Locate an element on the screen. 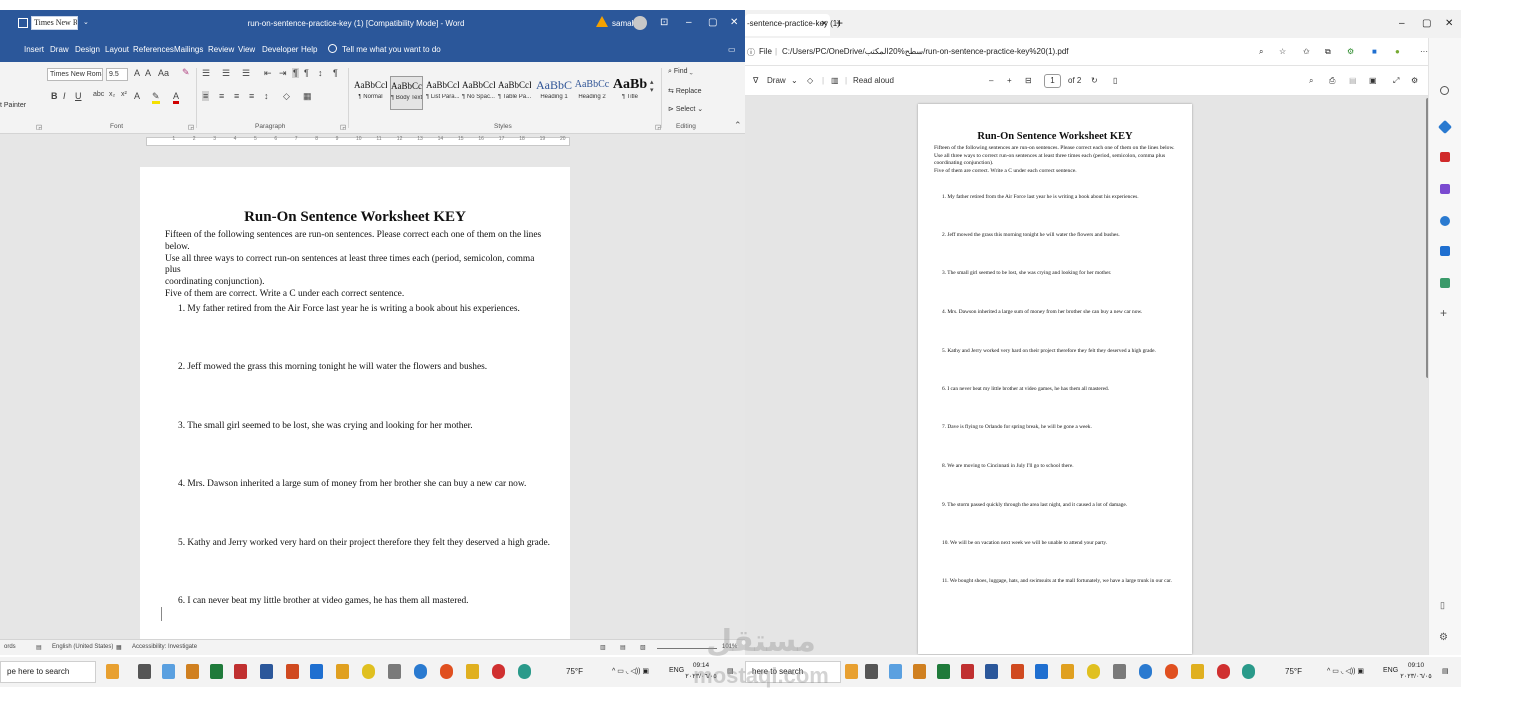  font-face-select: Times New Roman is located at coordinates (75, 74).